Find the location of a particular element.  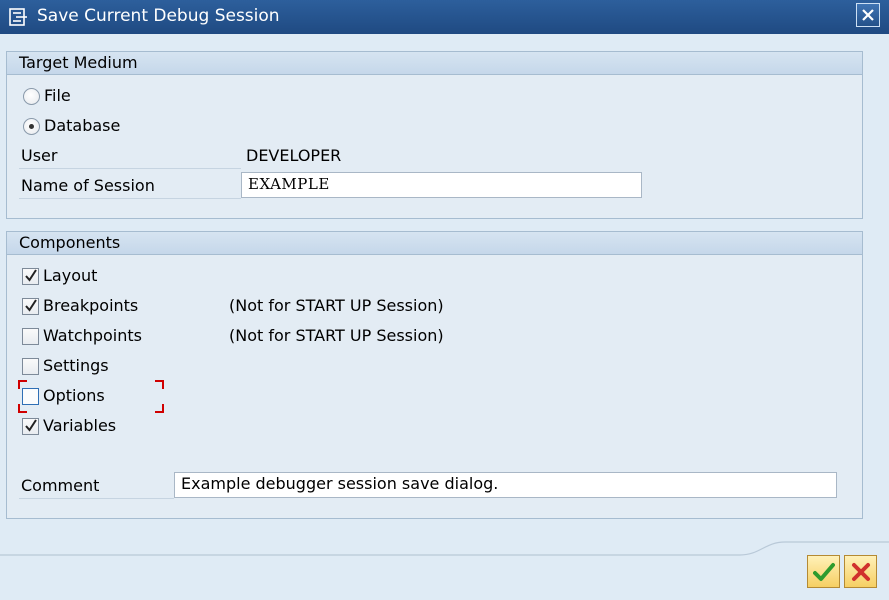

checkbox-breakpoints-label: Breakpoints is located at coordinates (91, 305).